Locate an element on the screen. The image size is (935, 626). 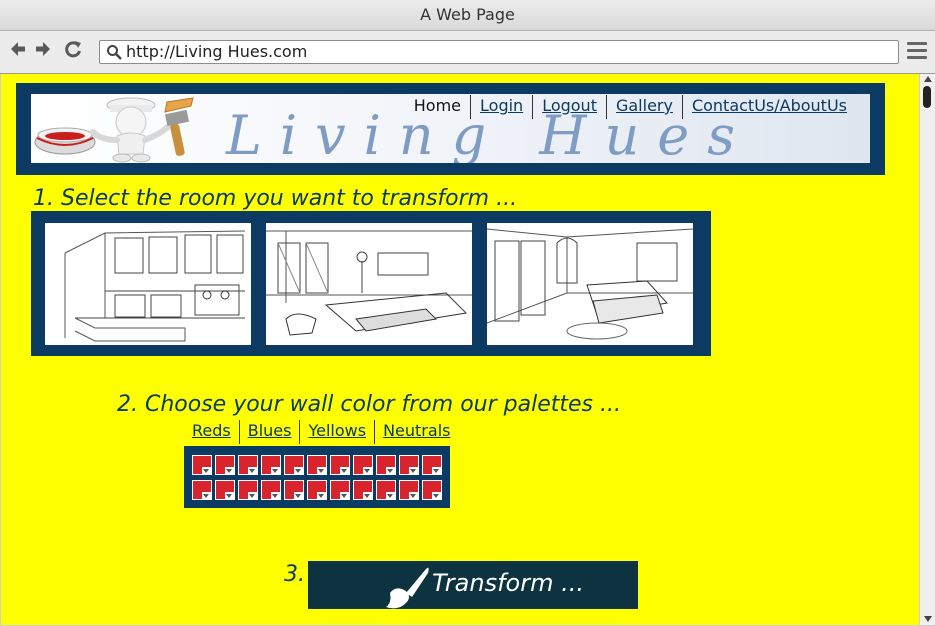
url-text: http://Living Hues.com is located at coordinates (216, 52).